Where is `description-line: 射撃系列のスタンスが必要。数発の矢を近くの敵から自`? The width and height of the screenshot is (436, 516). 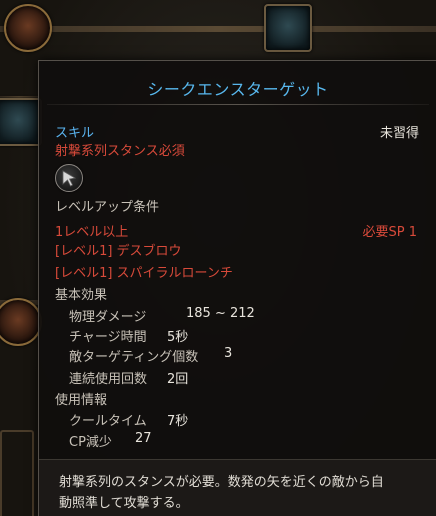
description-line: 射撃系列のスタンスが必要。数発の矢を近くの敵から自 is located at coordinates (221, 482).